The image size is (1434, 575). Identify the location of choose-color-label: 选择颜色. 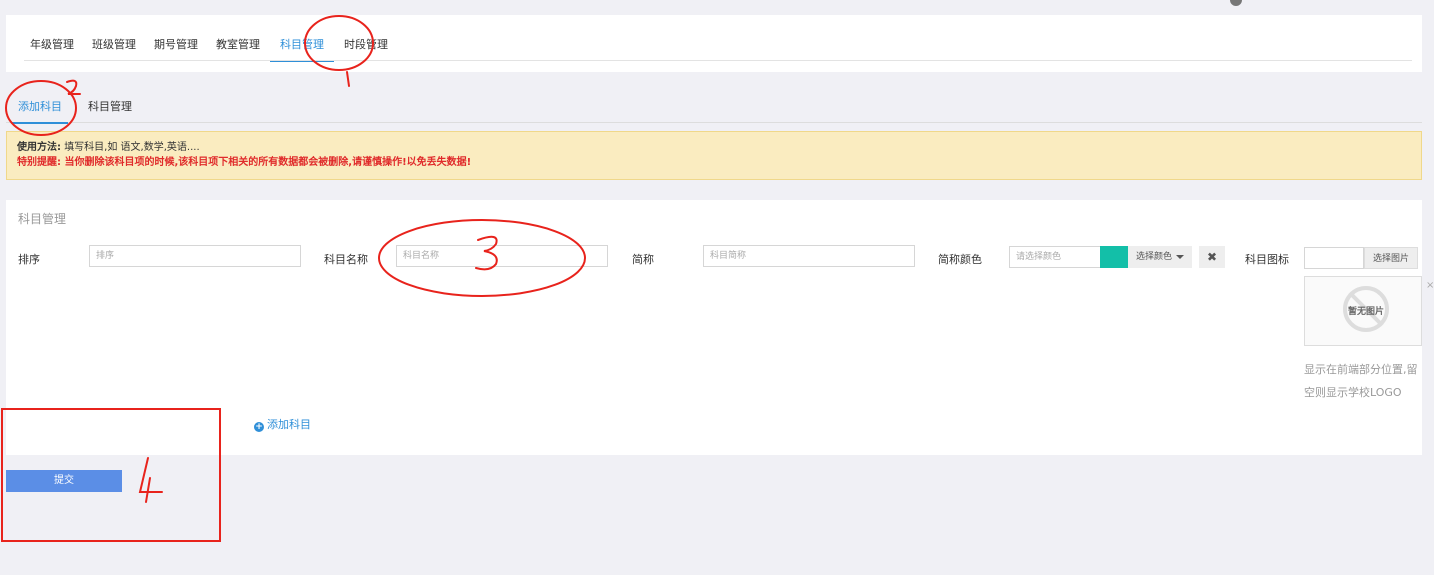
(1154, 257).